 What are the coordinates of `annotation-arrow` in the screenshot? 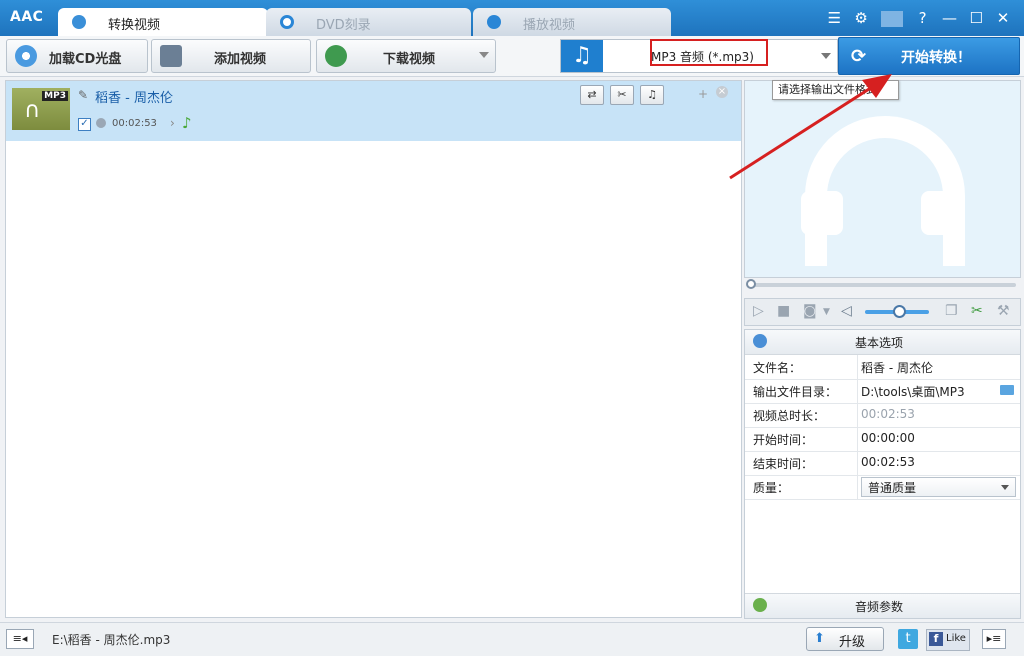 It's located at (810, 127).